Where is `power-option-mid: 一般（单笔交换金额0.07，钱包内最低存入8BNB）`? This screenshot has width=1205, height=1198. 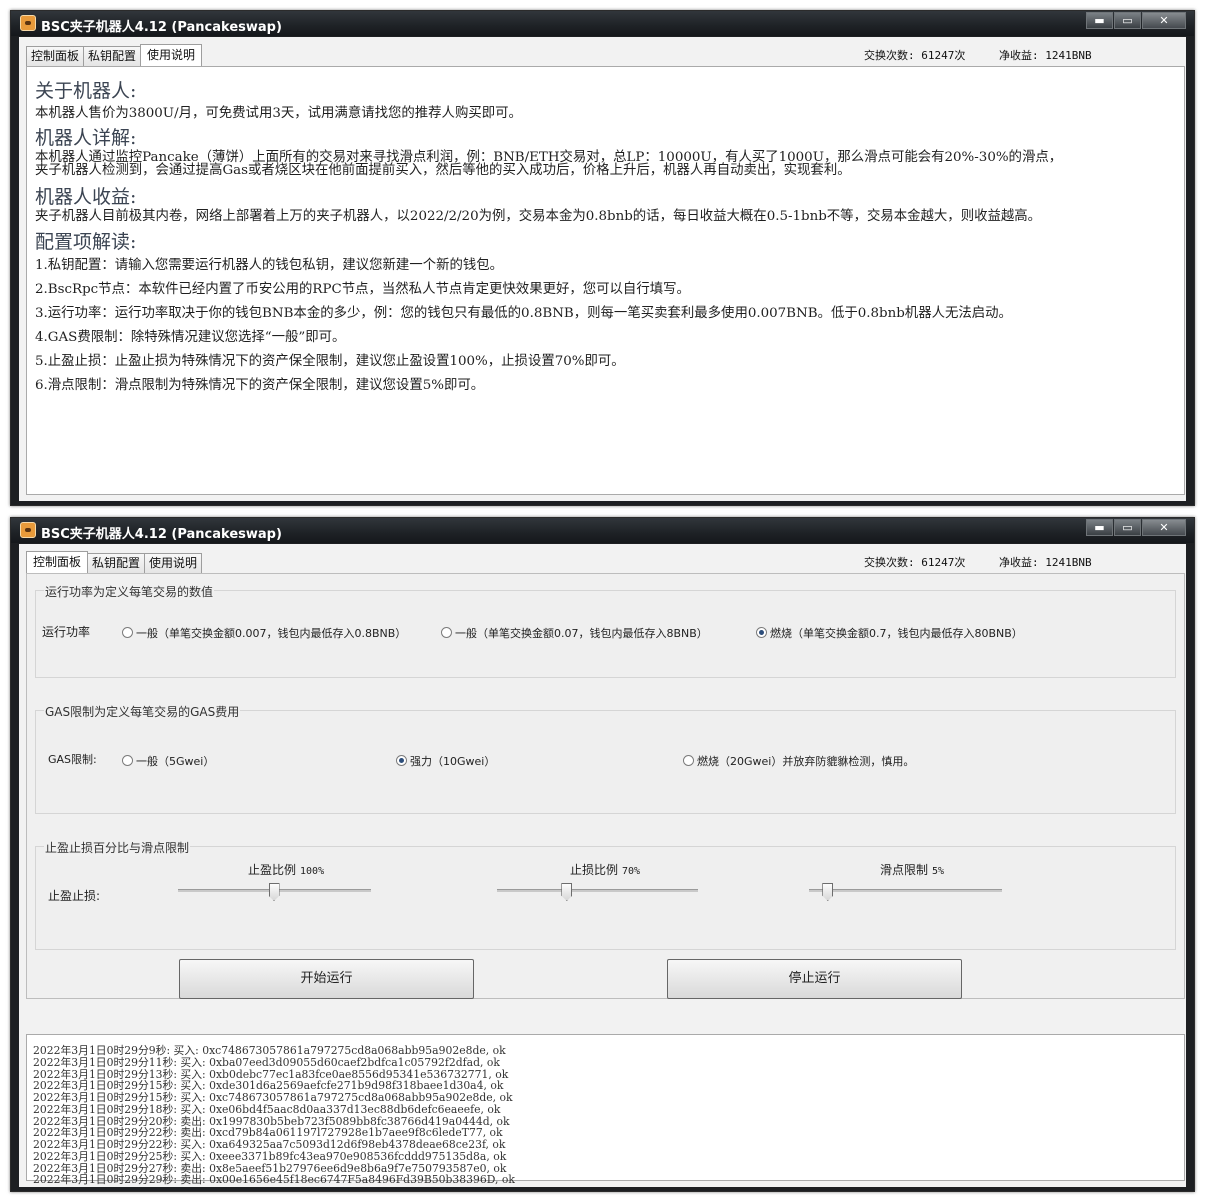
power-option-mid: 一般（单笔交换金额0.07，钱包内最低存入8BNB） is located at coordinates (574, 633).